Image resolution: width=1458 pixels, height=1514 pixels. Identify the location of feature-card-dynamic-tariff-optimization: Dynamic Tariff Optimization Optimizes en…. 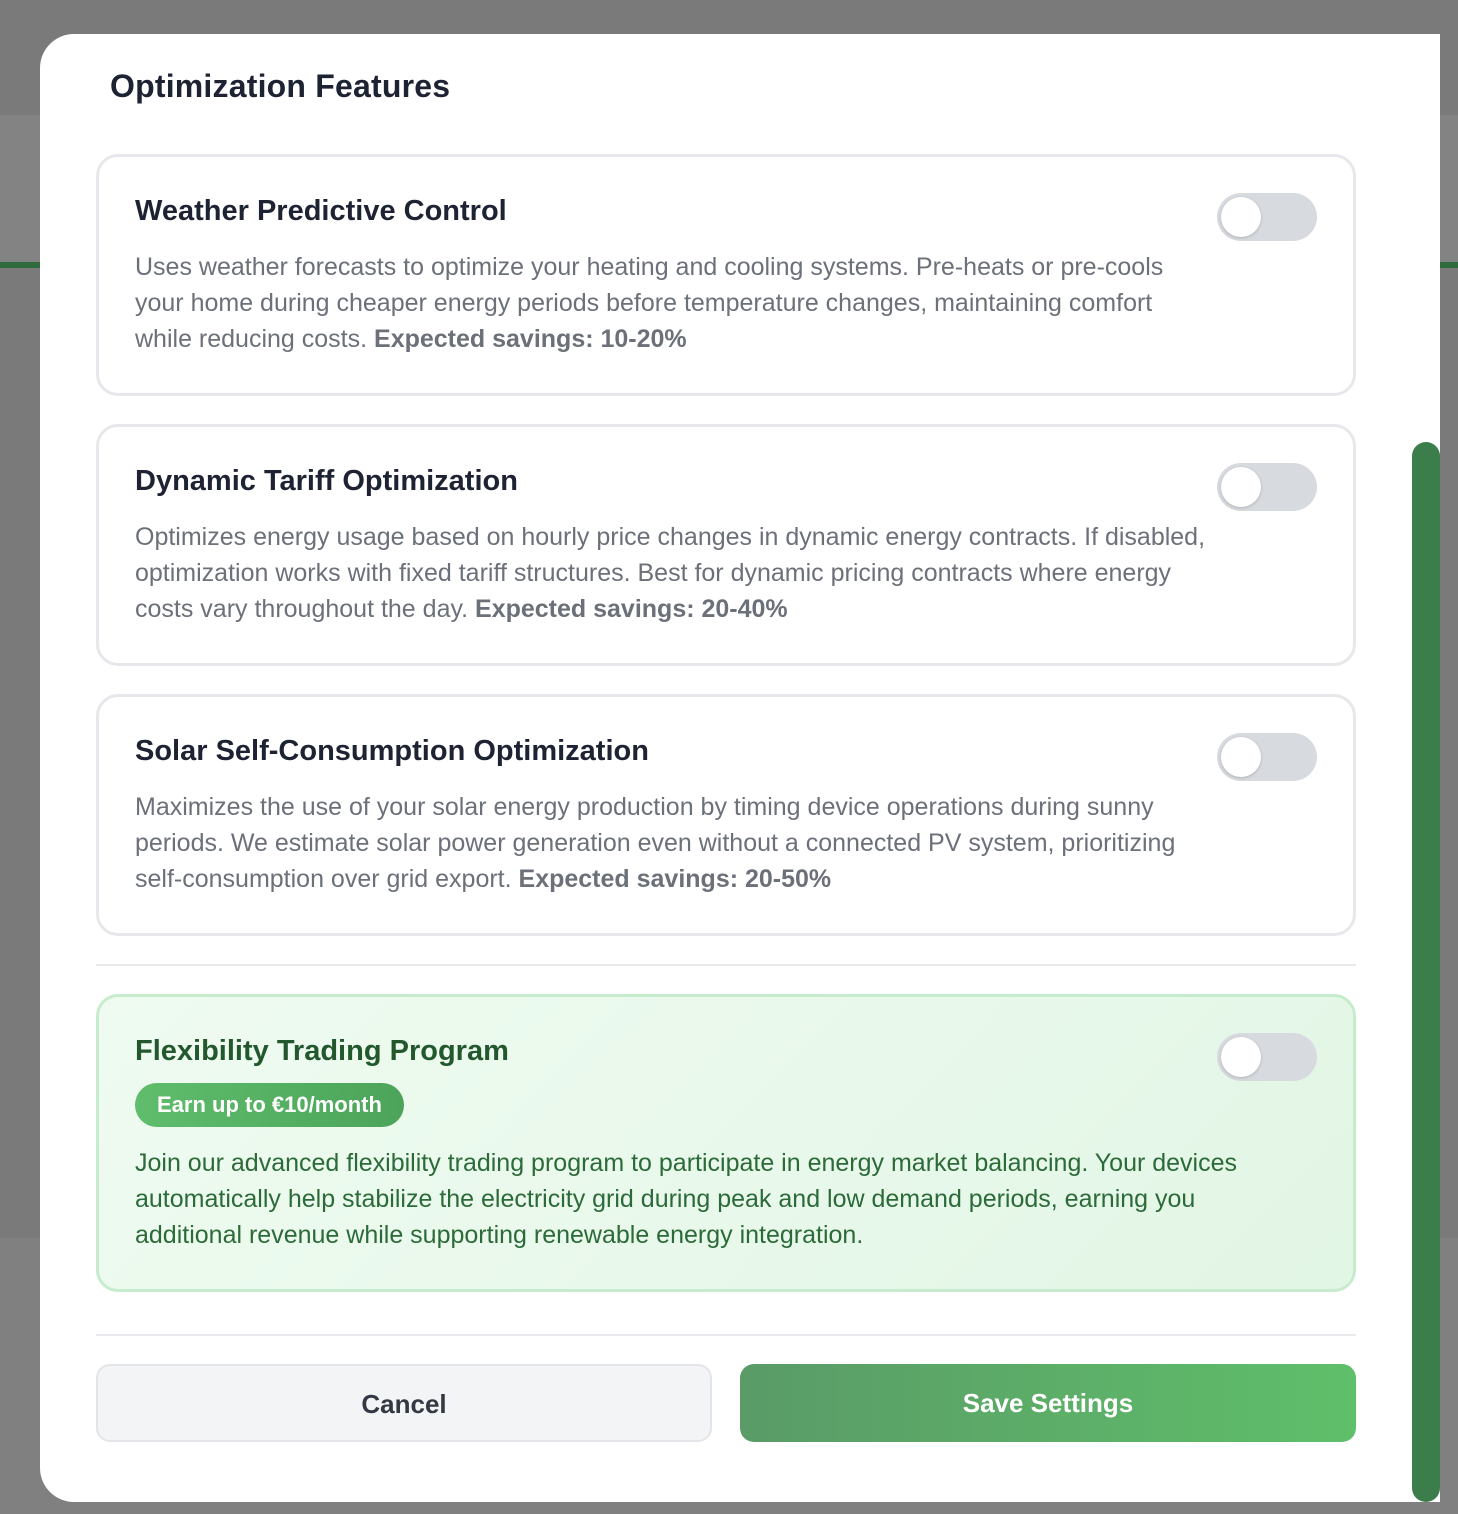
(726, 545).